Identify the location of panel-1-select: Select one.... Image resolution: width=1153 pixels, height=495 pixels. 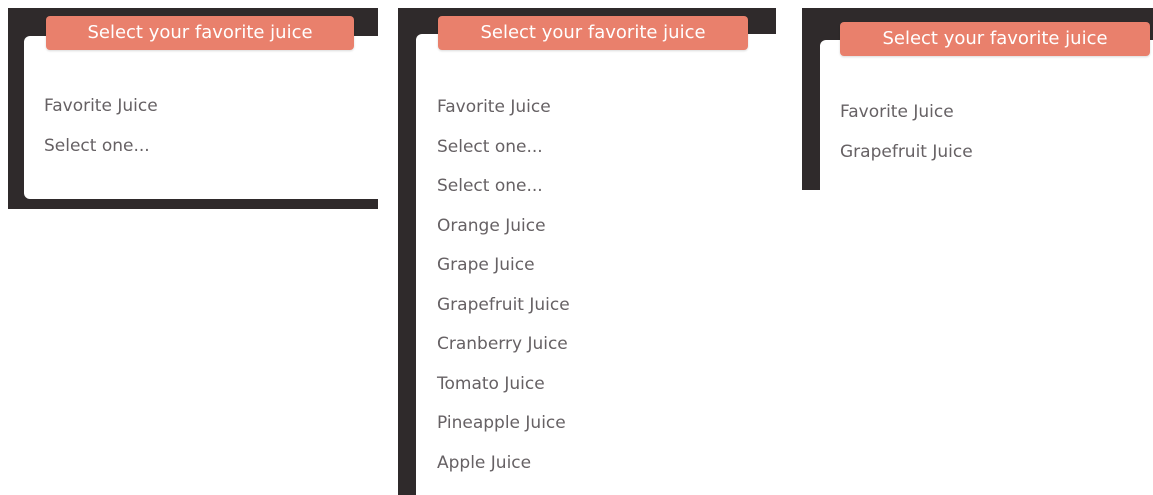
(97, 146).